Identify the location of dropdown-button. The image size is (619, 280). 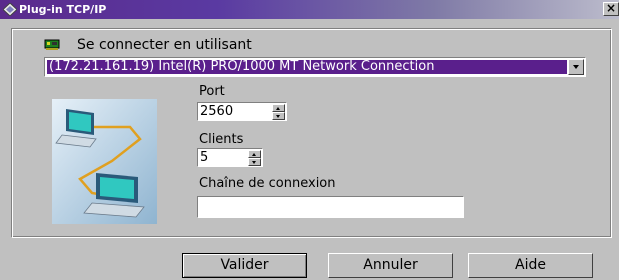
(576, 67).